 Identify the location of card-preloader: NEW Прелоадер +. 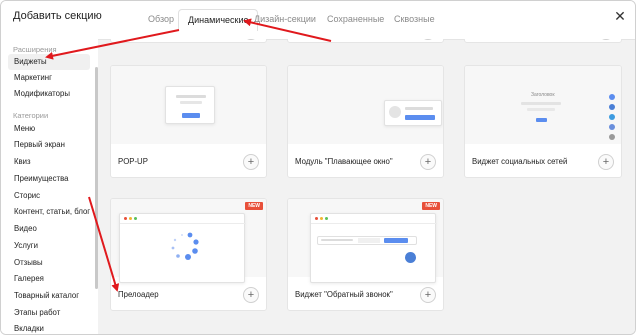
(188, 254).